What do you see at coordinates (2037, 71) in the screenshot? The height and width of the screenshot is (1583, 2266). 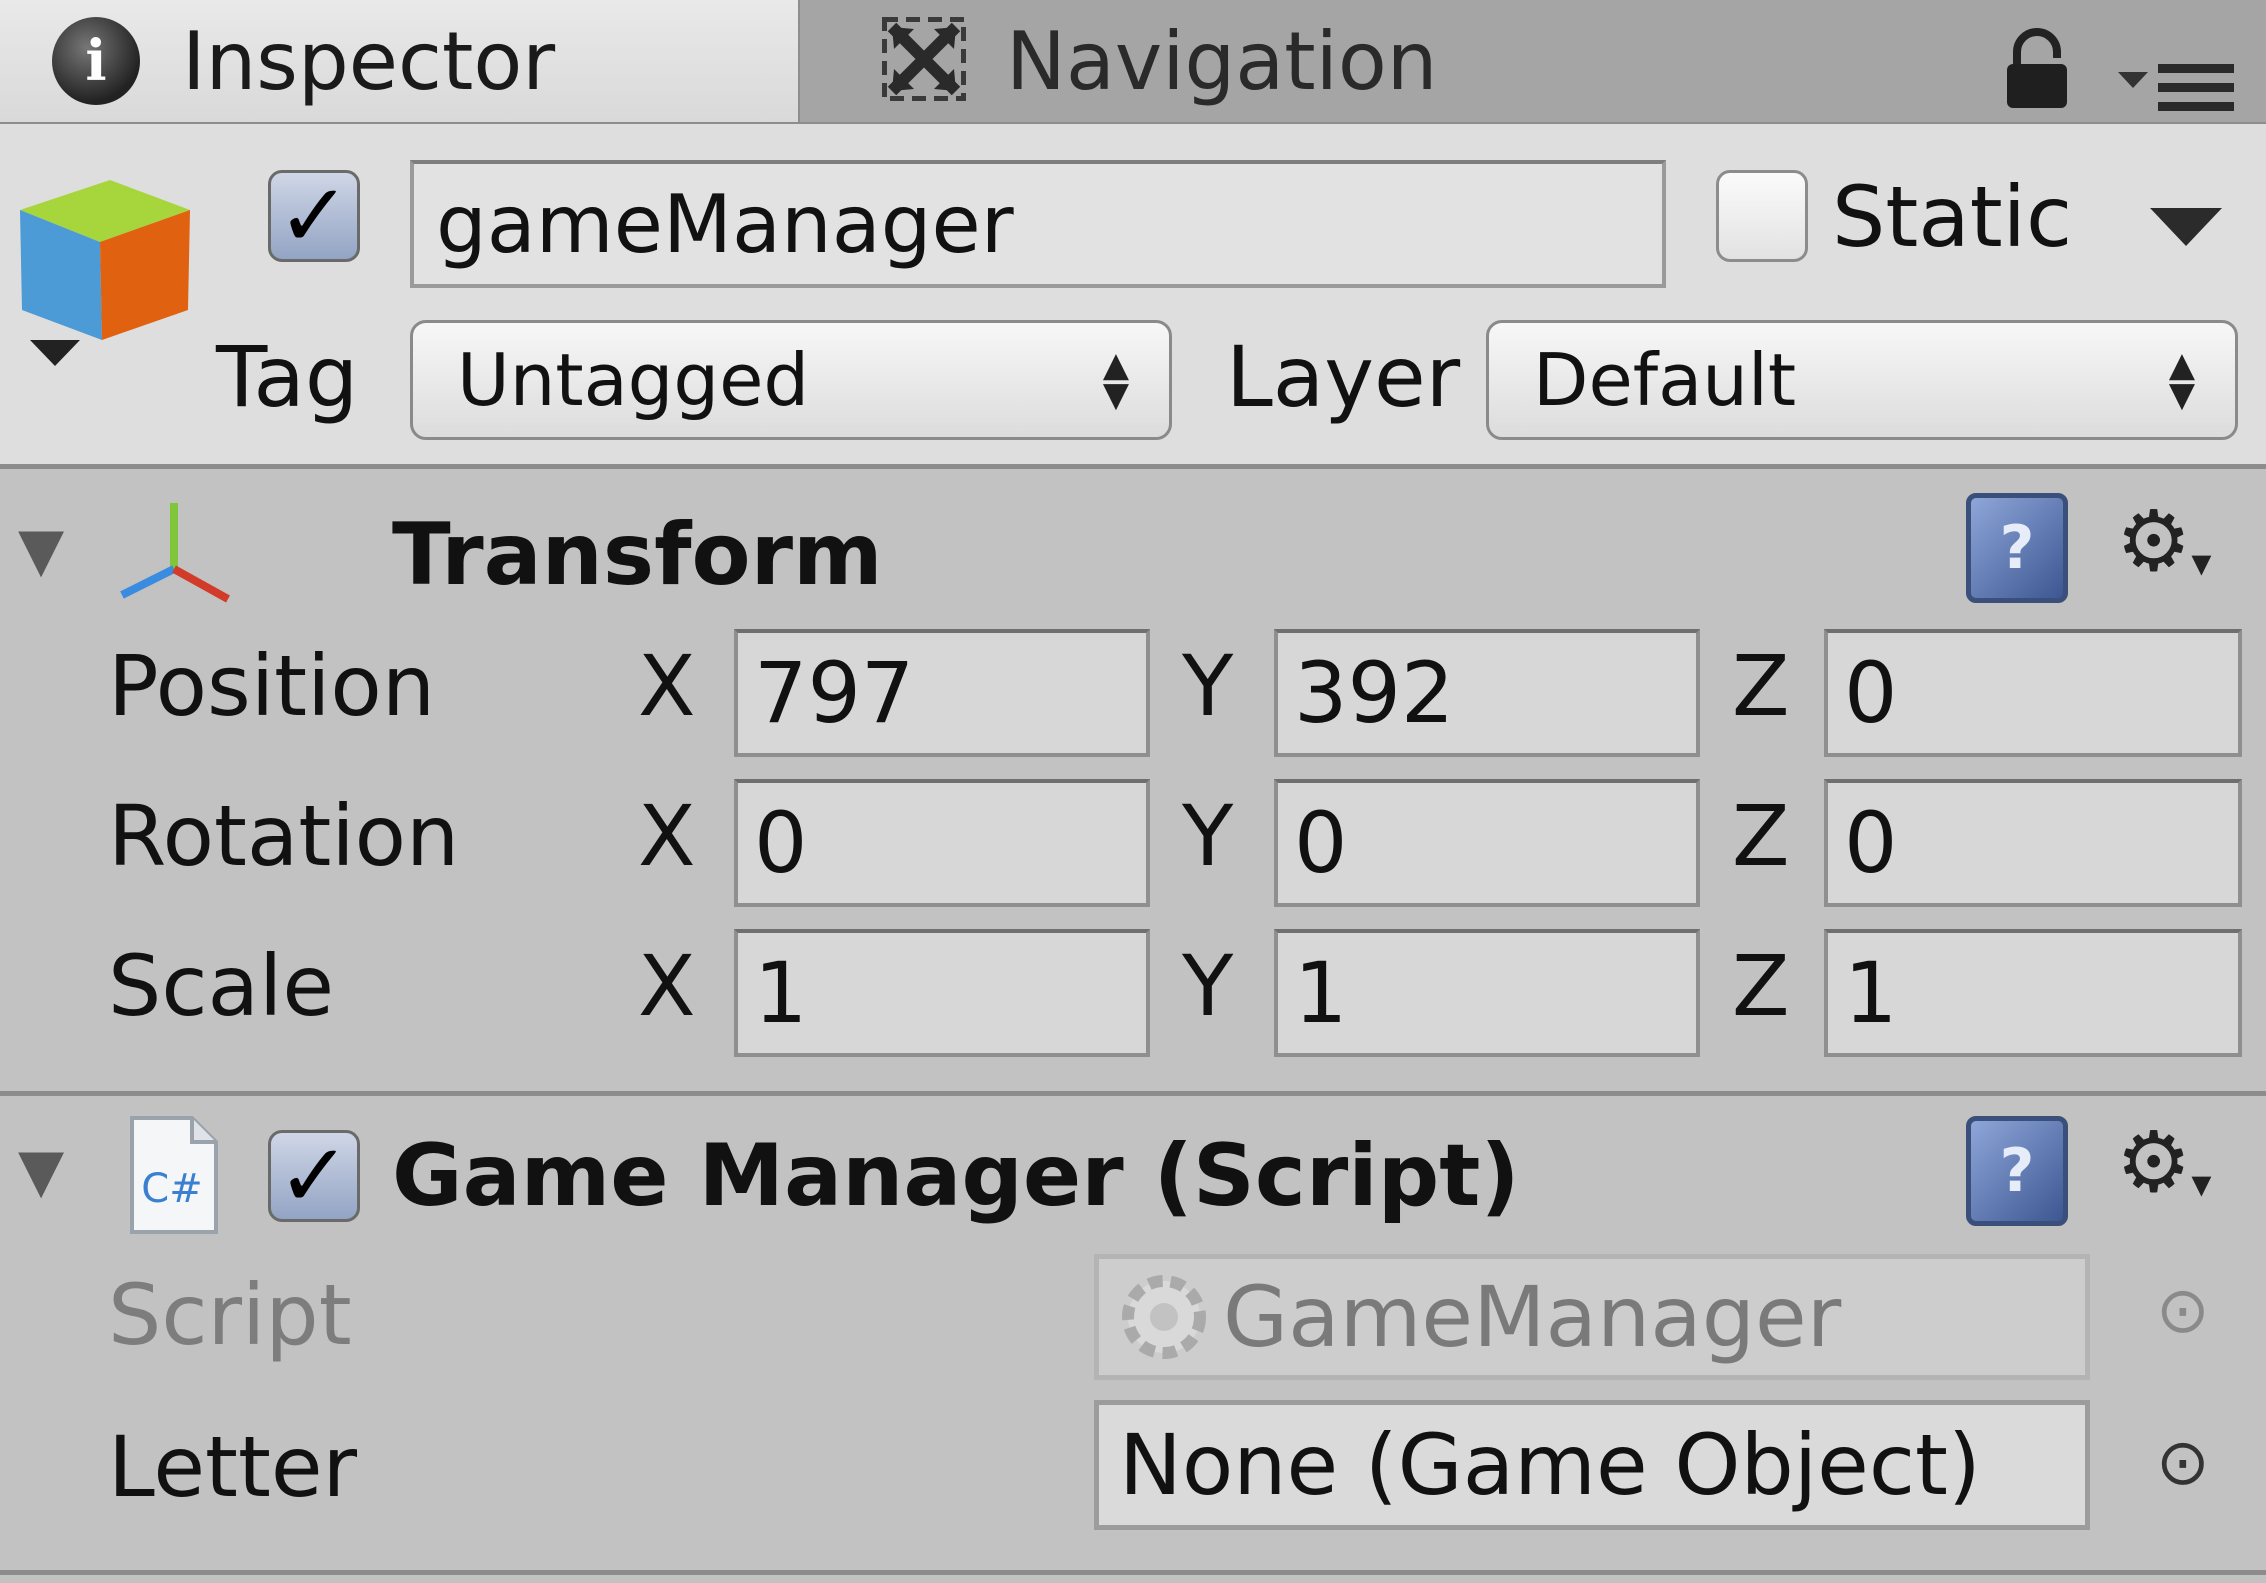 I see `lock-icon` at bounding box center [2037, 71].